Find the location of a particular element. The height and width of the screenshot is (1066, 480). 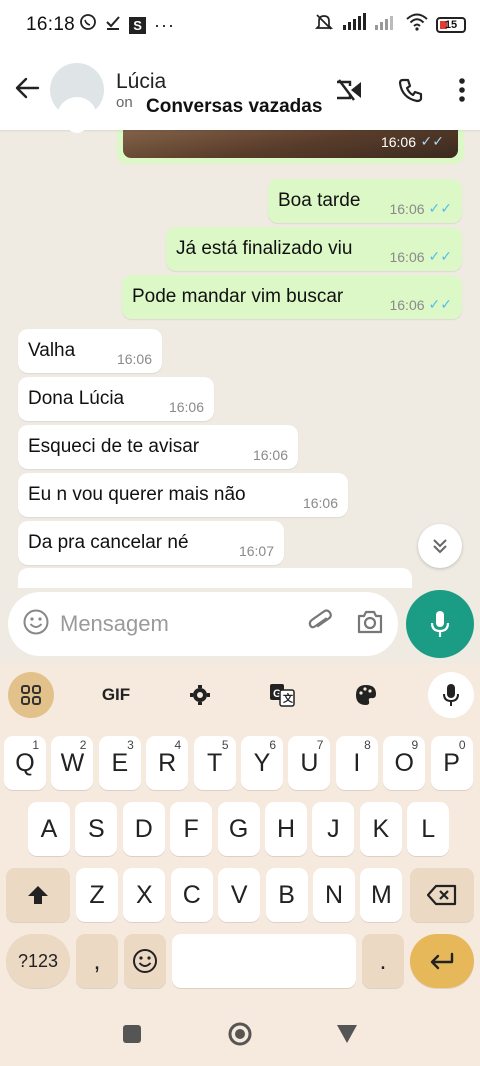

camera-icon is located at coordinates (370, 624).